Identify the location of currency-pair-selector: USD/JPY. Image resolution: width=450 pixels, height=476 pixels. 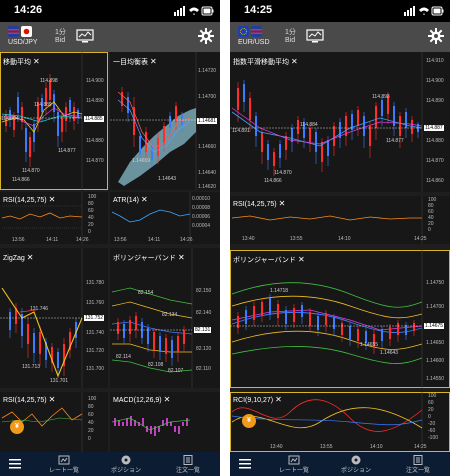
(23, 42).